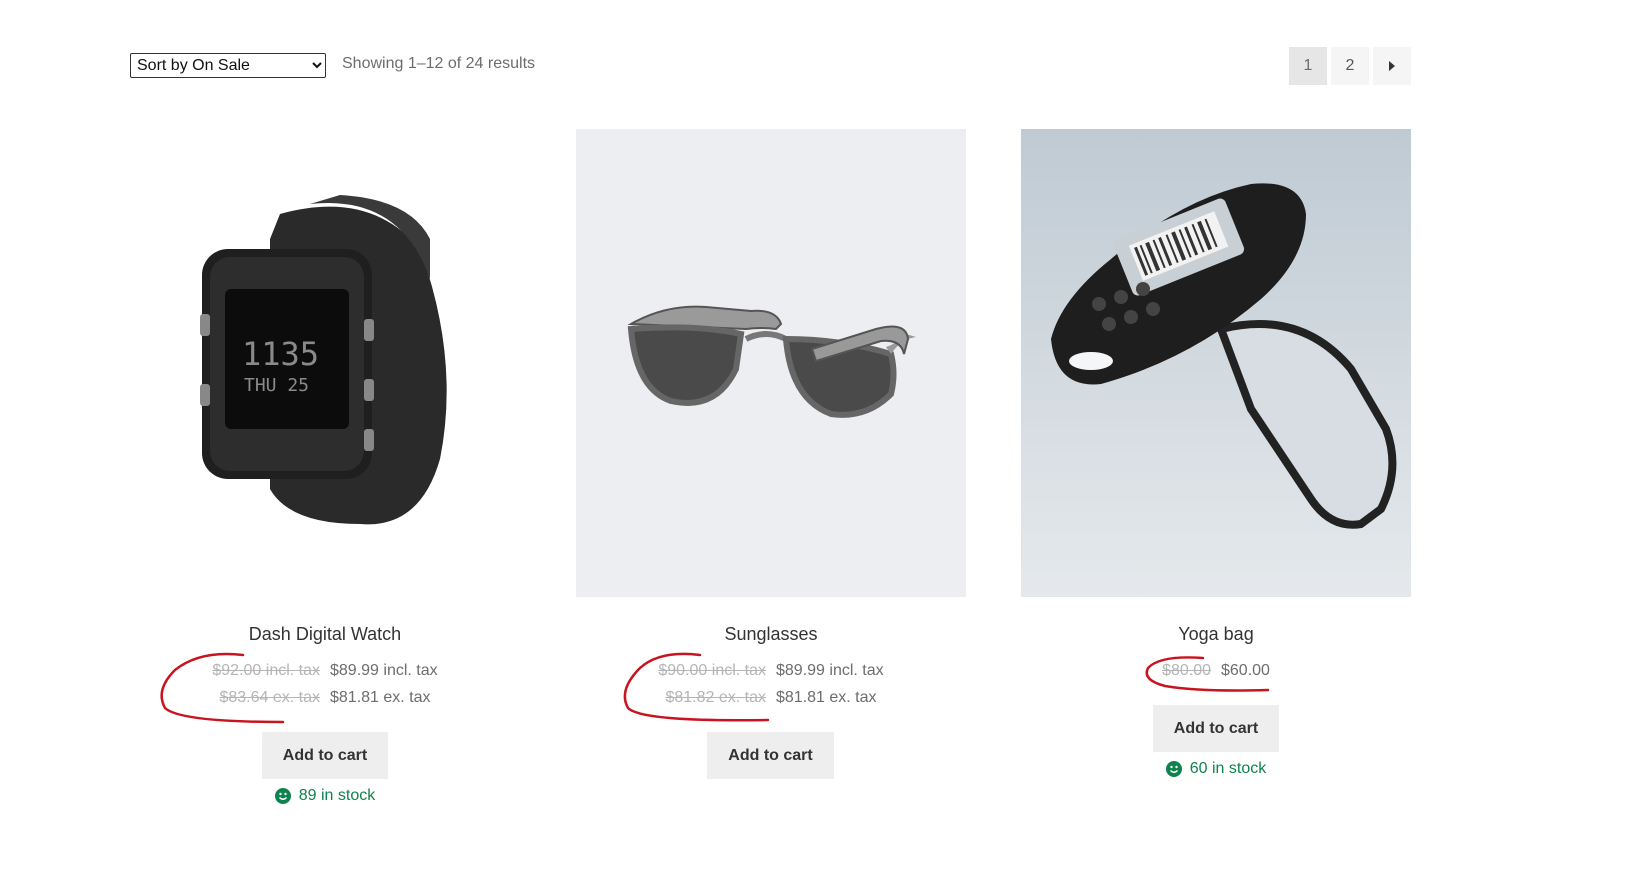  Describe the element at coordinates (337, 795) in the screenshot. I see `stock-text: 89 in stock` at that location.